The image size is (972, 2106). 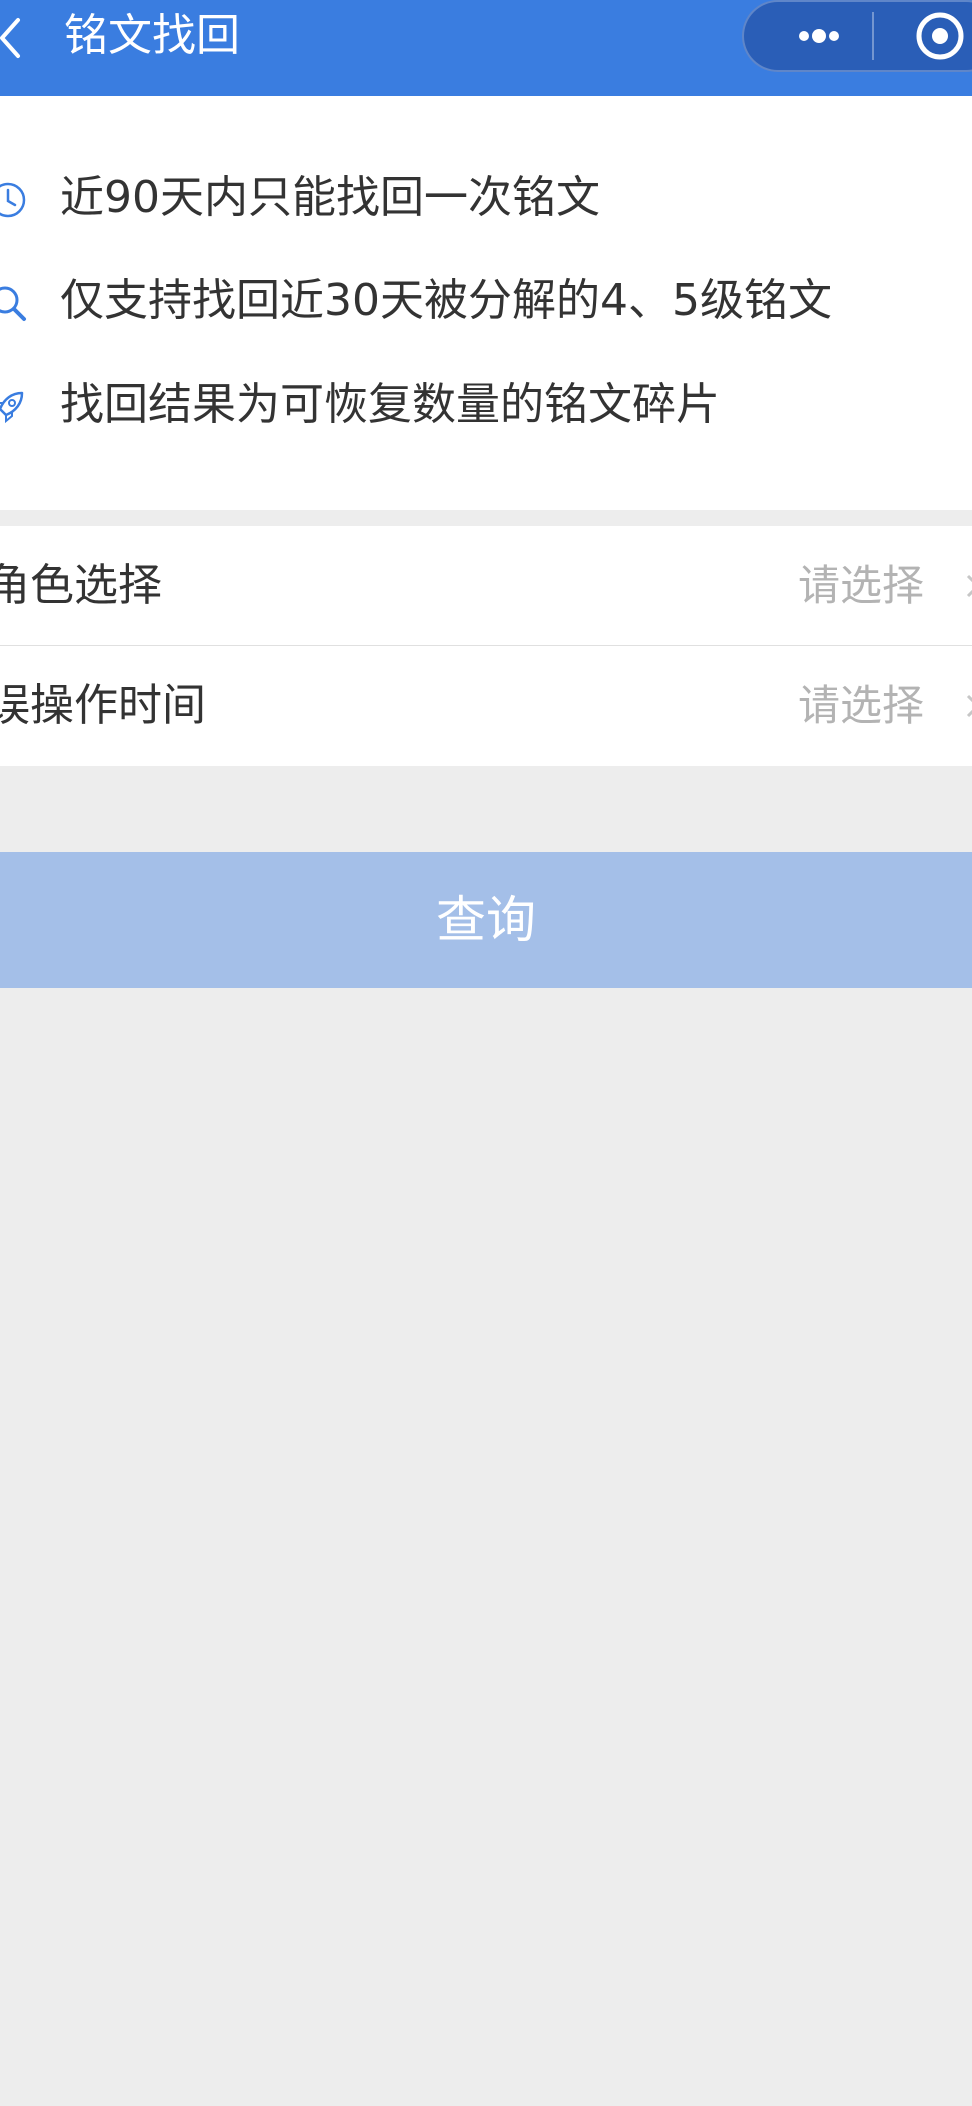 What do you see at coordinates (861, 706) in the screenshot?
I see `time-select-placeholder: 请选择` at bounding box center [861, 706].